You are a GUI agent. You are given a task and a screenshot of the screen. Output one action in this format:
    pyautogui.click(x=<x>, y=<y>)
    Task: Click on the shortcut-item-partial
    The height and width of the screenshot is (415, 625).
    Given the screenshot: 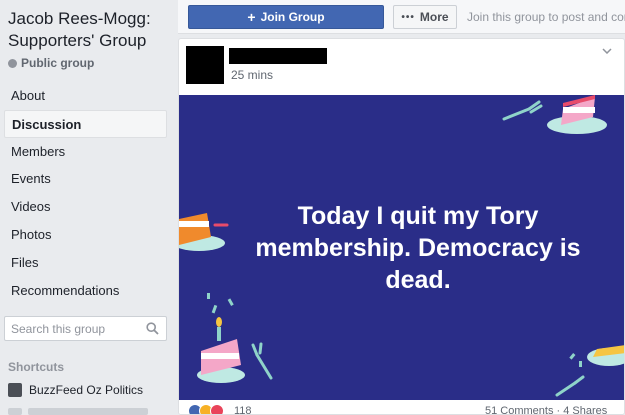 What is the action you would take?
    pyautogui.click(x=88, y=411)
    